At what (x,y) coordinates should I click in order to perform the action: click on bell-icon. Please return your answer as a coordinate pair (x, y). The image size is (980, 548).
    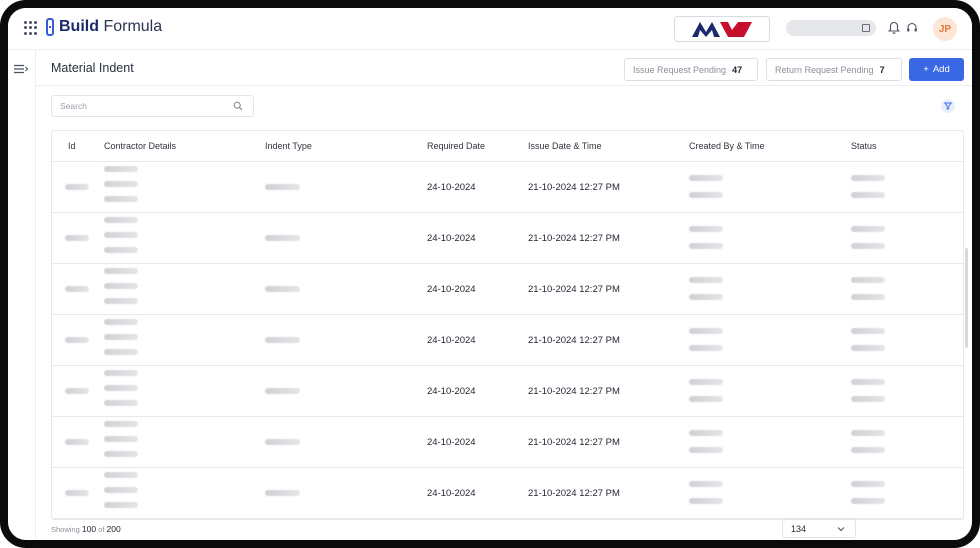
    Looking at the image, I should click on (894, 28).